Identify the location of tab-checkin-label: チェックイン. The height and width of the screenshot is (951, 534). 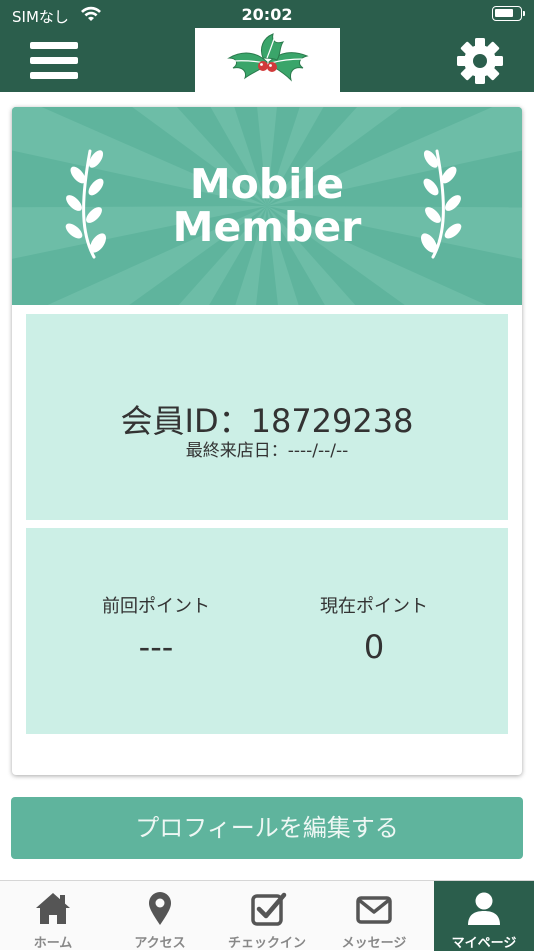
(266, 943).